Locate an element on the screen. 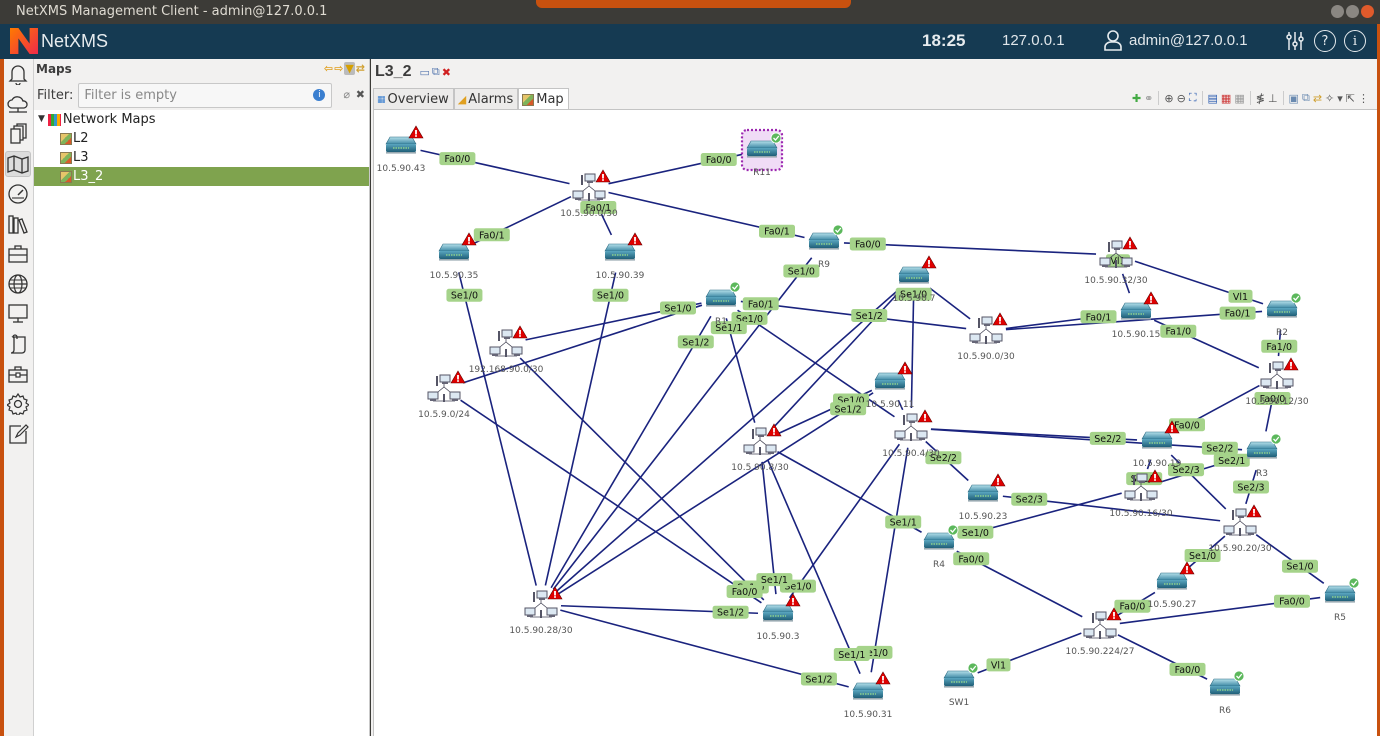 This screenshot has width=1380, height=736. interface-label: Se2/1 is located at coordinates (1231, 460).